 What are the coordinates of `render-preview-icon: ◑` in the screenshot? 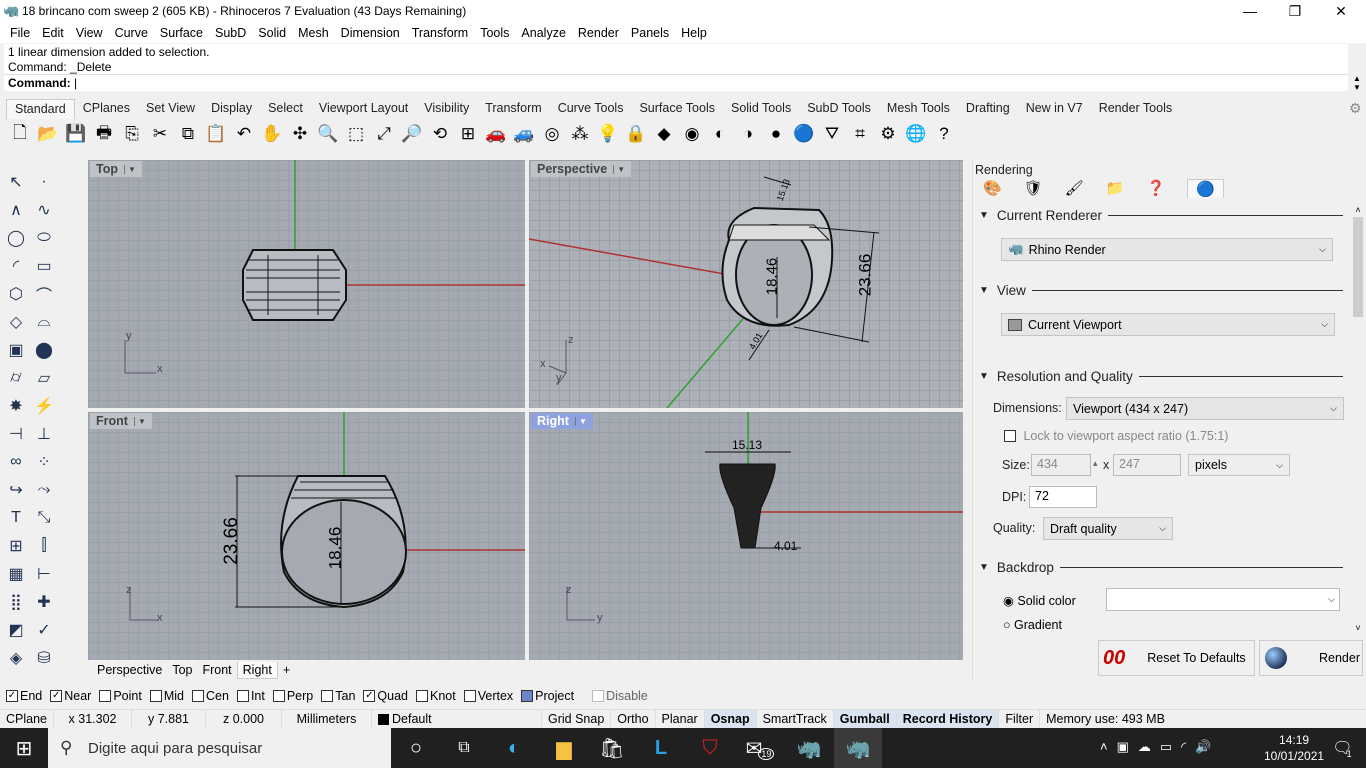 It's located at (748, 134).